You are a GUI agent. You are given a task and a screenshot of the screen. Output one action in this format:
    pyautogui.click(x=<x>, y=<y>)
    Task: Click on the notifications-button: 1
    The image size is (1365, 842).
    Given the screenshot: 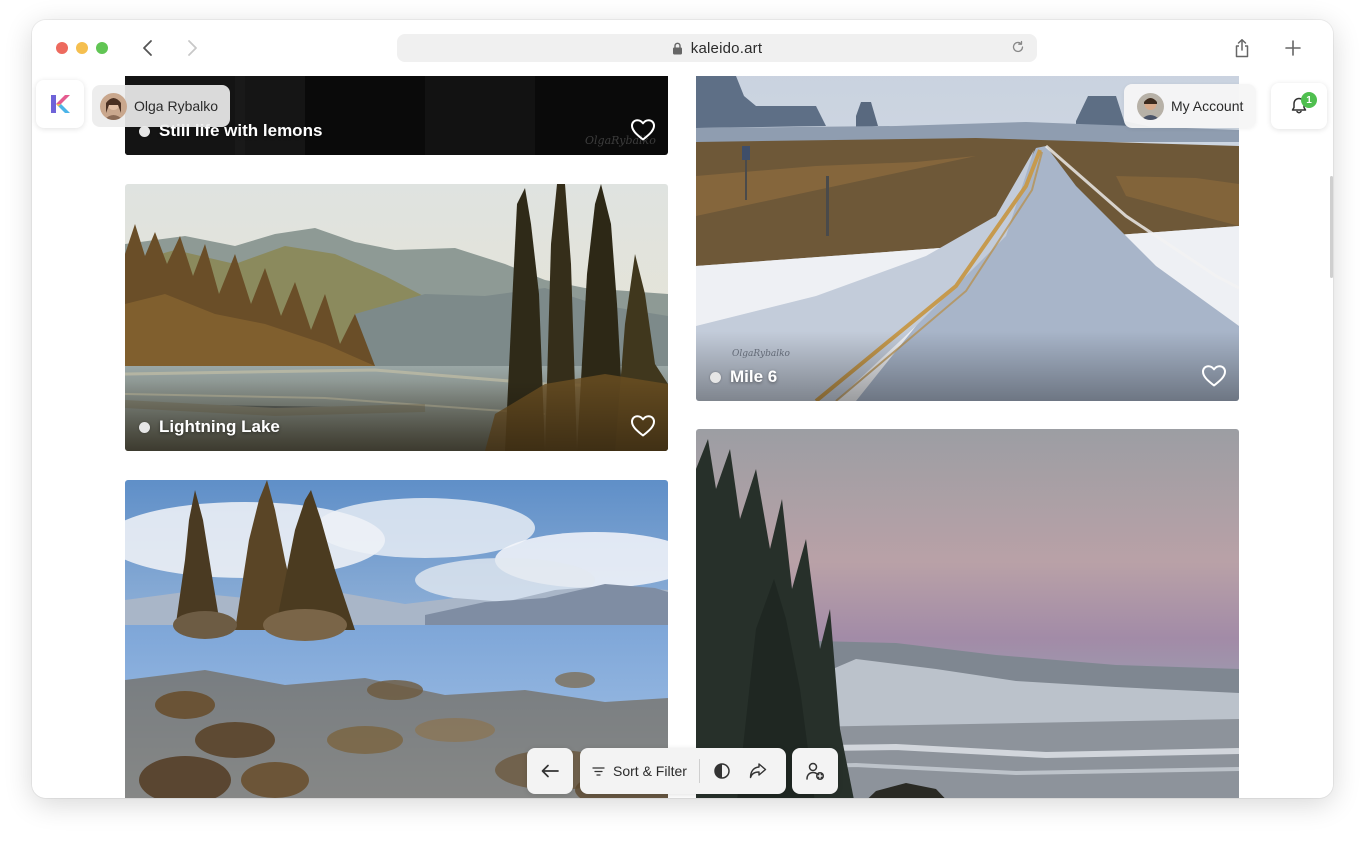 What is the action you would take?
    pyautogui.click(x=1299, y=106)
    